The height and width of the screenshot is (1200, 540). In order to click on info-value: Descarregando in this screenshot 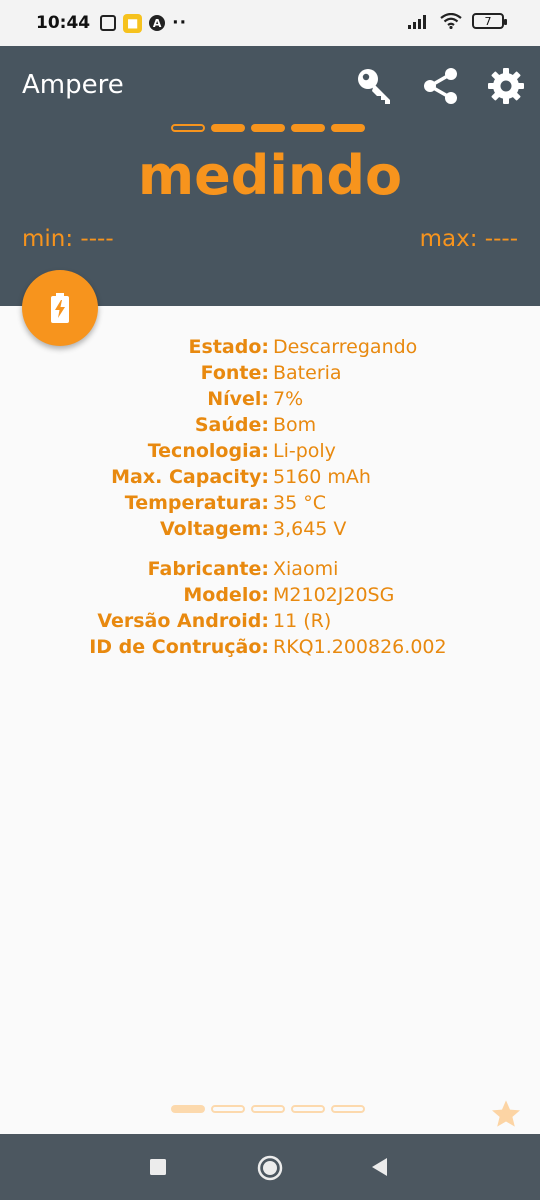, I will do `click(345, 347)`.